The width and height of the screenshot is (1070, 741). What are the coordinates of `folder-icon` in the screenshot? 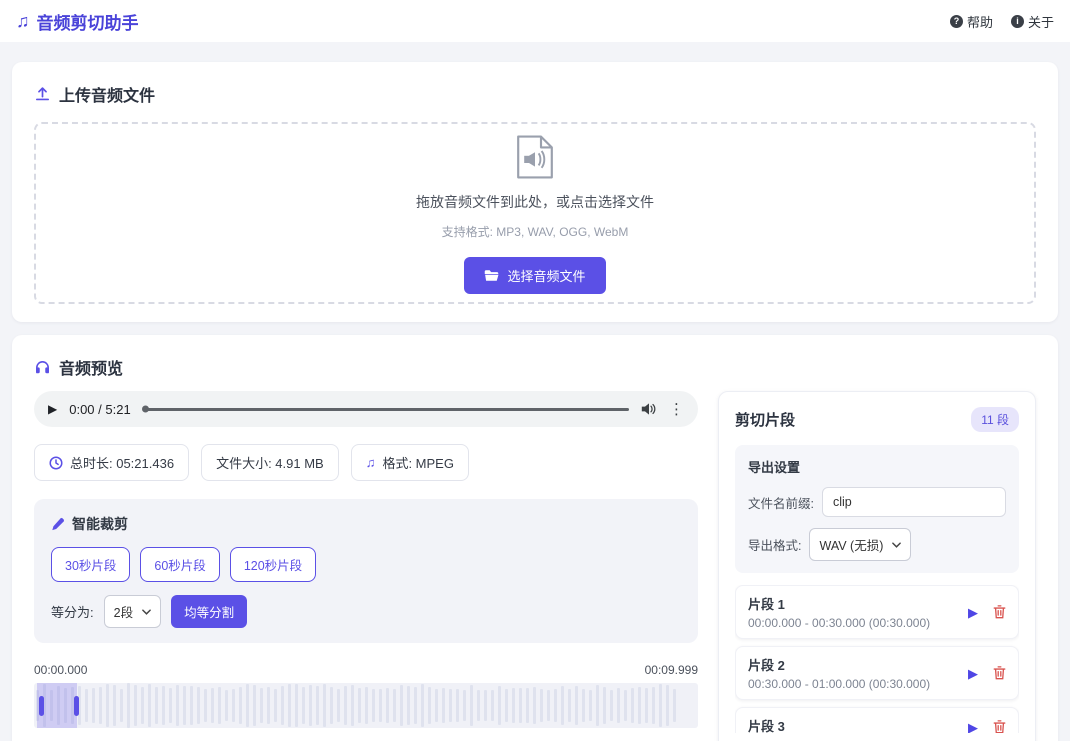 It's located at (492, 275).